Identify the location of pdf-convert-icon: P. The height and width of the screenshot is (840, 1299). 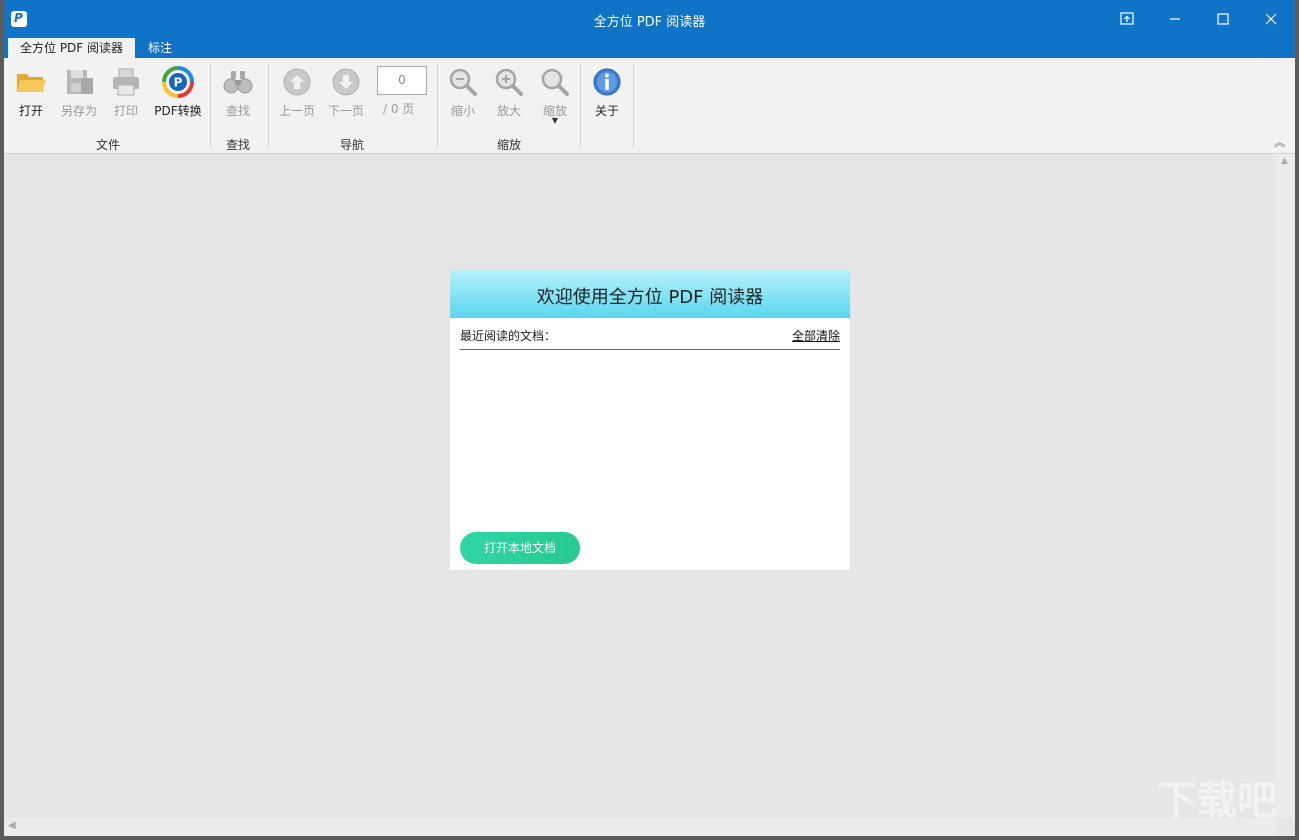
(178, 82).